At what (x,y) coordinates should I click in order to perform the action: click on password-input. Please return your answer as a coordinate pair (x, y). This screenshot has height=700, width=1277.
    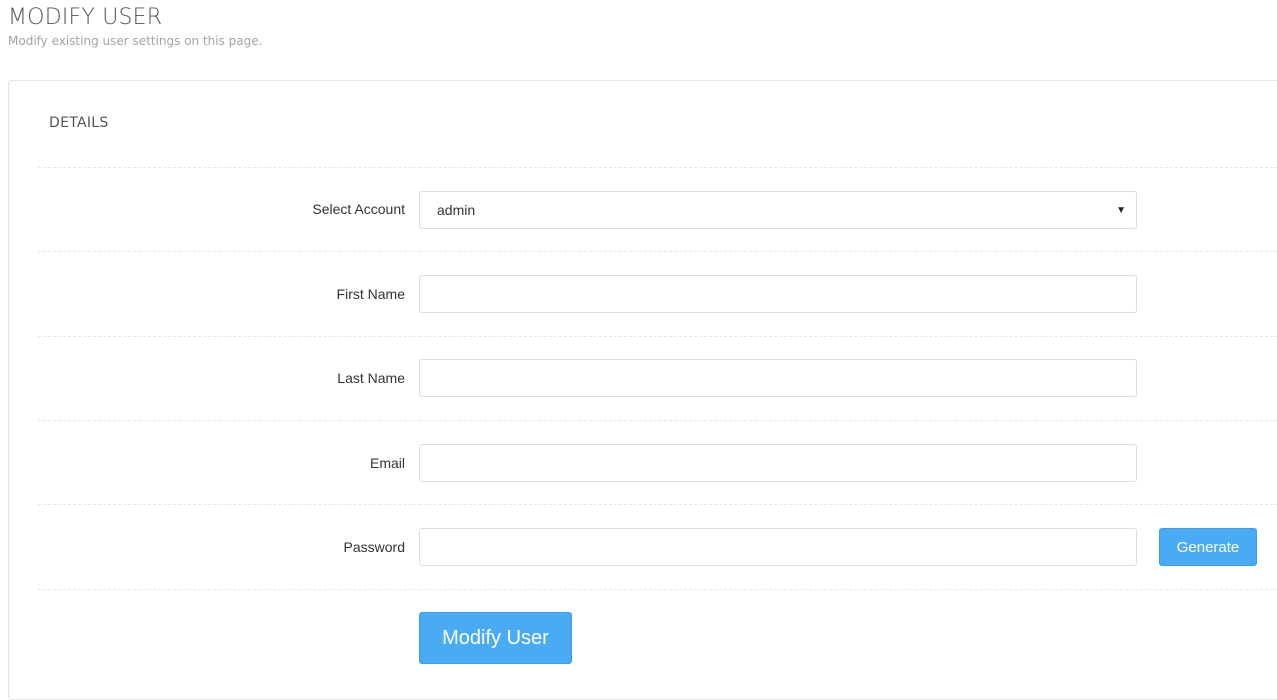
    Looking at the image, I should click on (778, 547).